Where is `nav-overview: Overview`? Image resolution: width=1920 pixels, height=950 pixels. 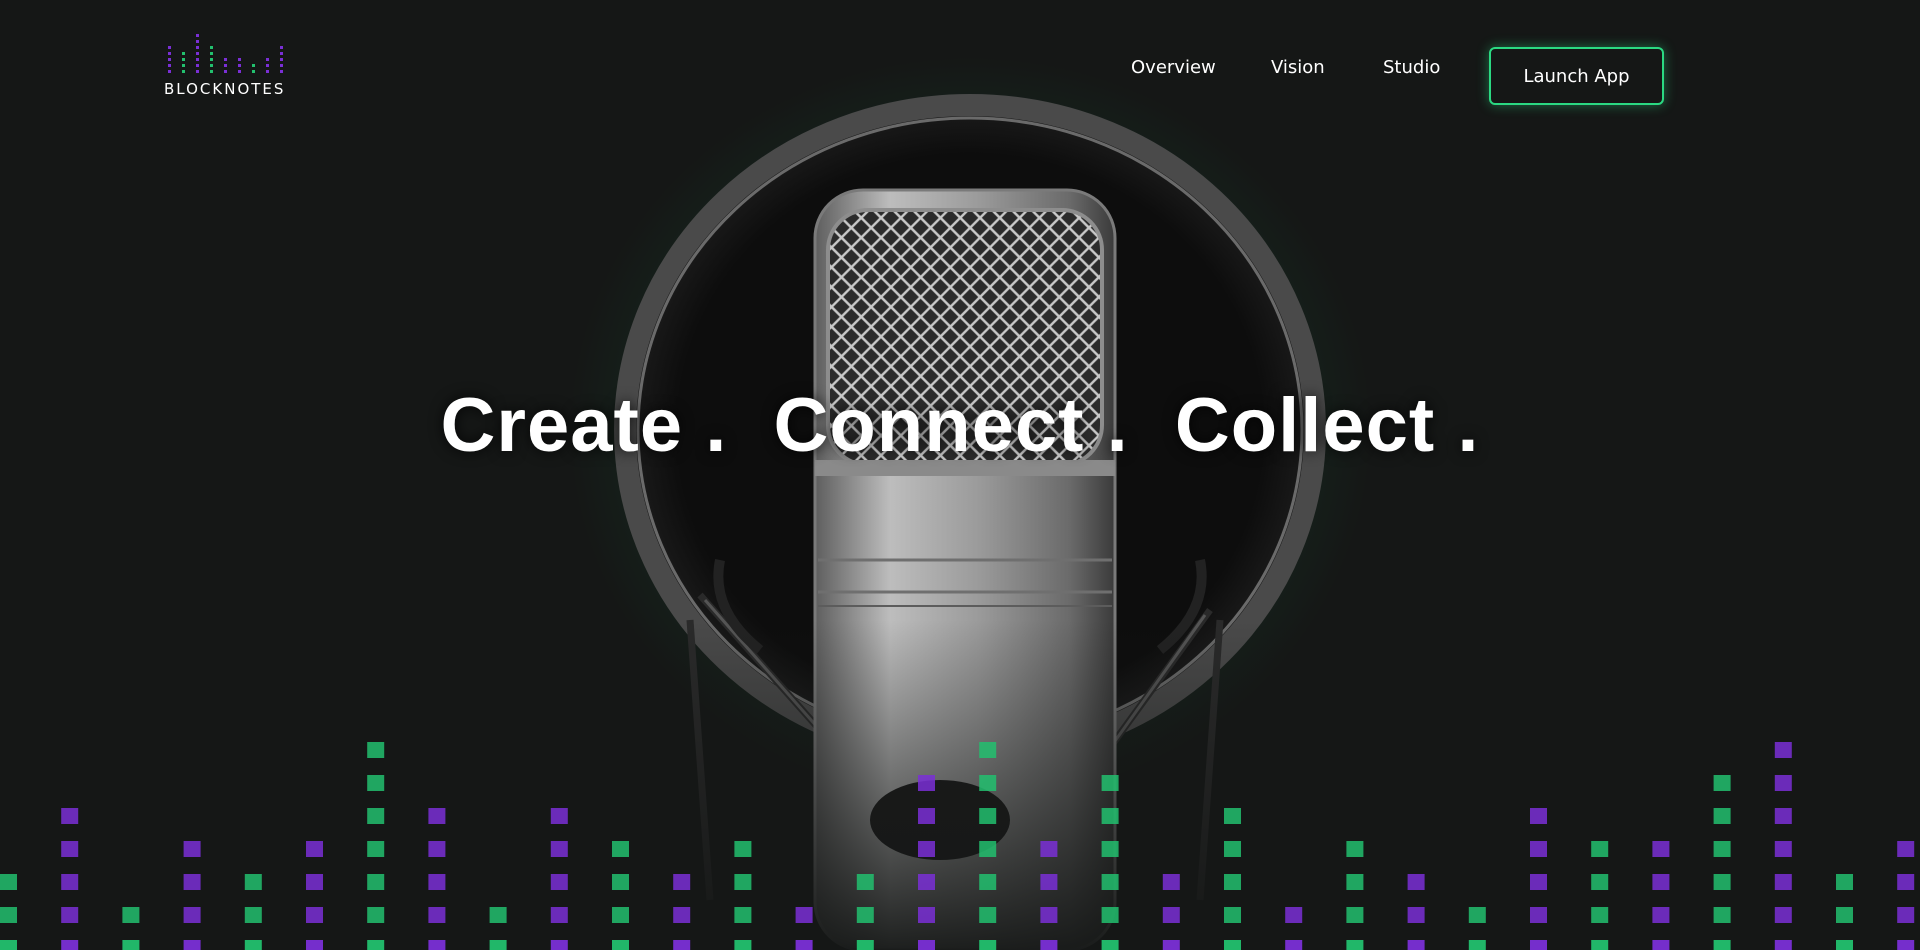
nav-overview: Overview is located at coordinates (1173, 67).